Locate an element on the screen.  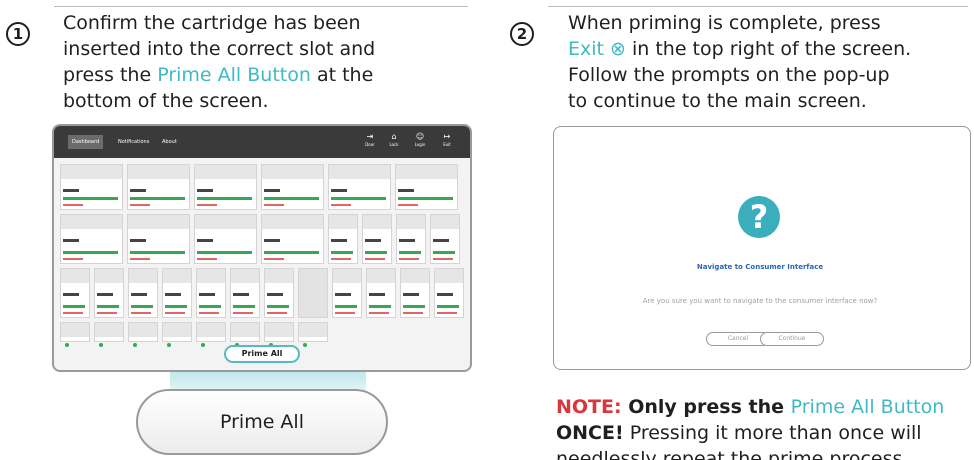
step-1-line: inserted into the correct slot and is located at coordinates (219, 49).